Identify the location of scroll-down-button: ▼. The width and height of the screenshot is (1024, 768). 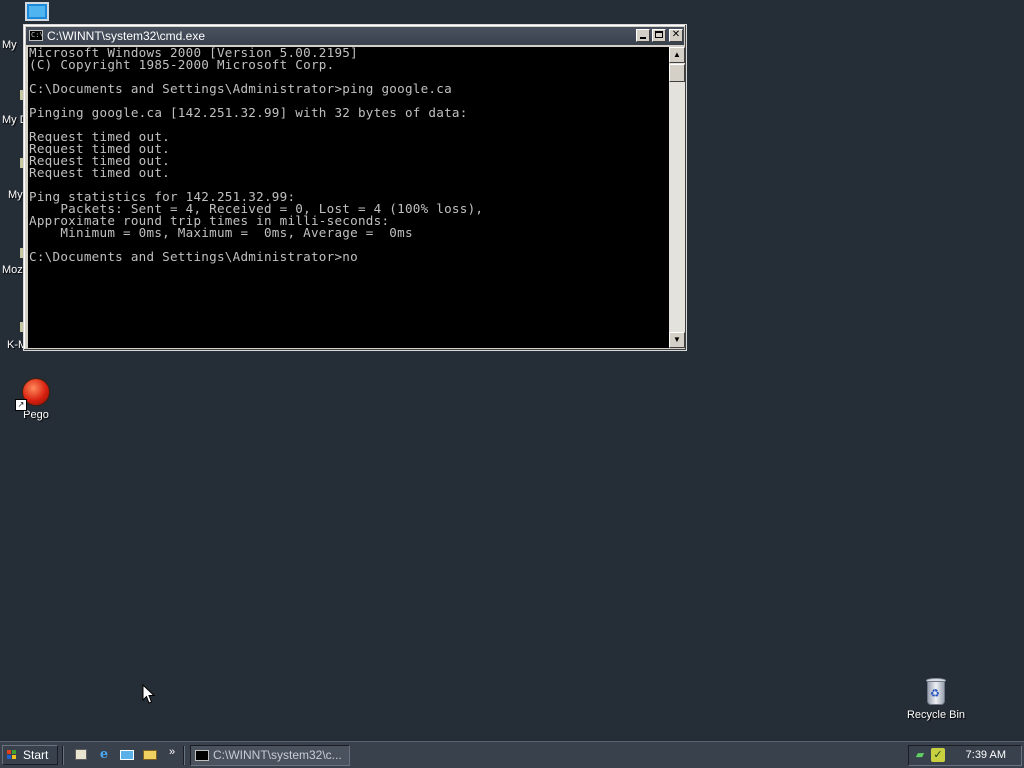
(677, 340).